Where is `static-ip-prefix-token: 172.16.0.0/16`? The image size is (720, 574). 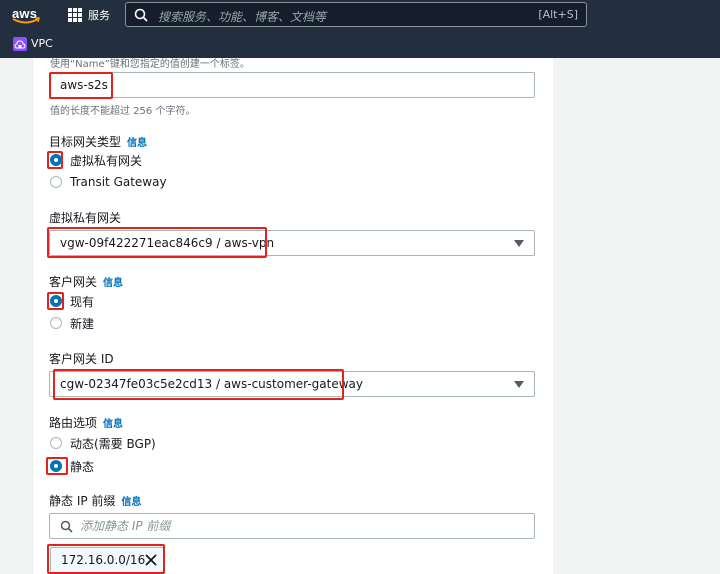 static-ip-prefix-token: 172.16.0.0/16 is located at coordinates (107, 560).